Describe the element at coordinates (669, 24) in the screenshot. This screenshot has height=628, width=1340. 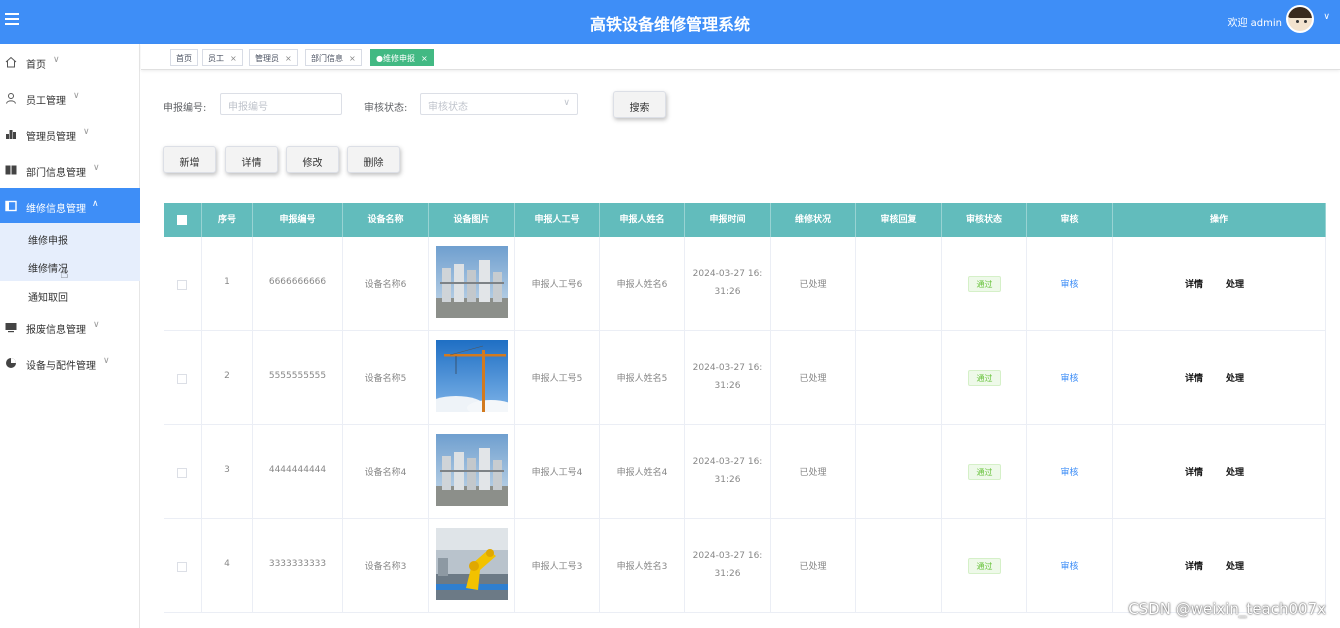
I see `app-title: 高铁设备维修管理系统` at that location.